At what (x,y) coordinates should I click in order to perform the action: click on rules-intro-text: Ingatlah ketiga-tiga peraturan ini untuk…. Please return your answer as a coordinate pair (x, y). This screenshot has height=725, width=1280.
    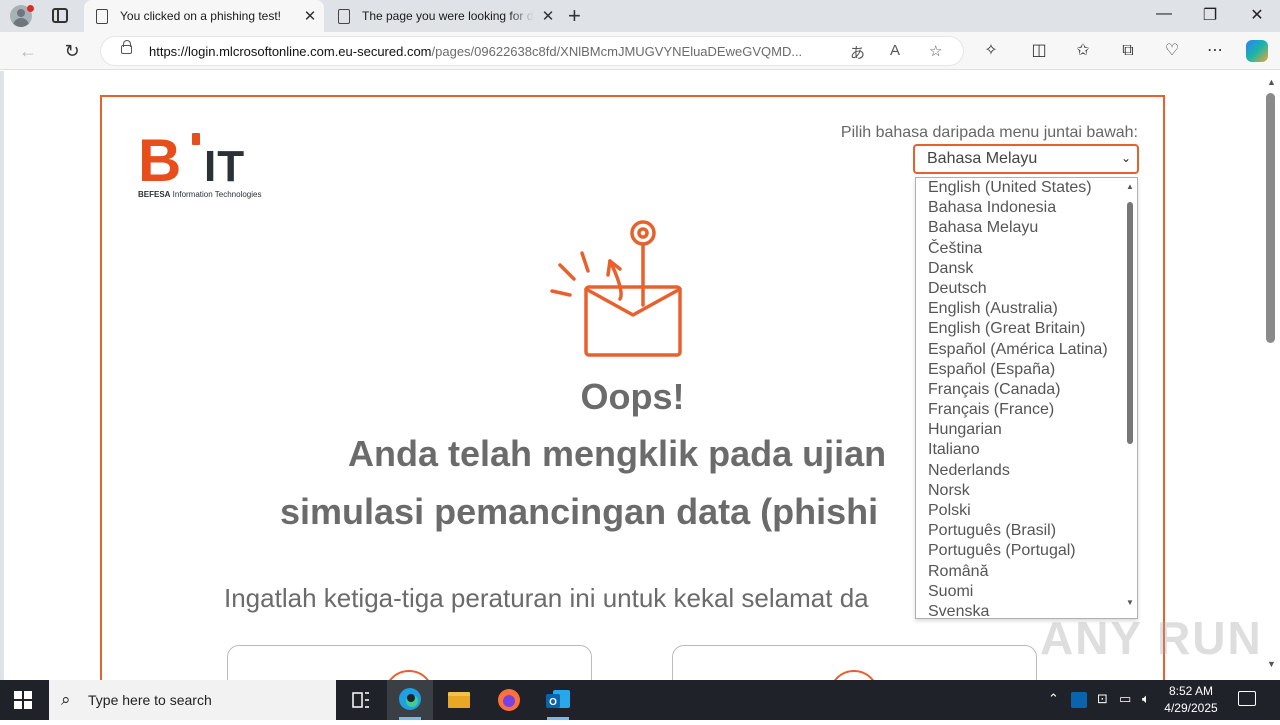
    Looking at the image, I should click on (546, 598).